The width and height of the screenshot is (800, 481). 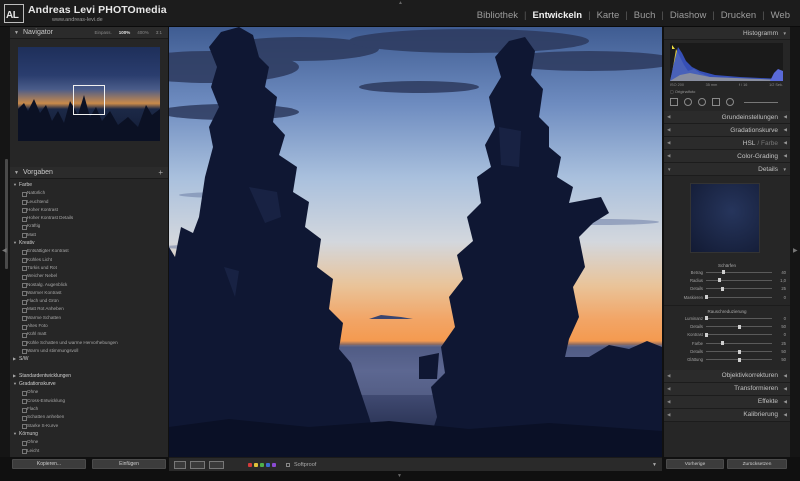 I want to click on navigator-zoom-box, so click(x=89, y=100).